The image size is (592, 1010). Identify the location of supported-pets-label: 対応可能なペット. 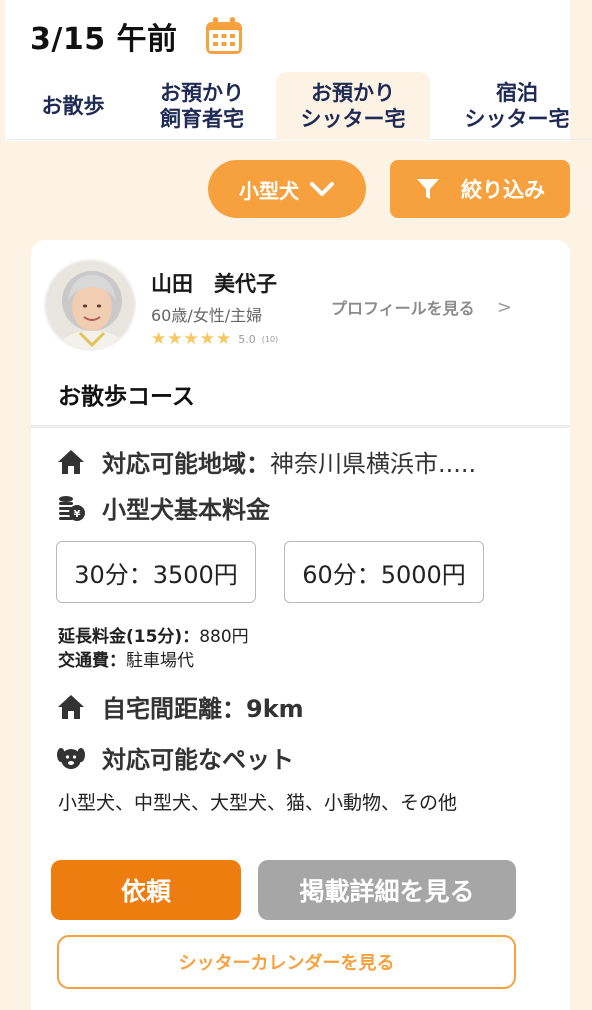
(198, 760).